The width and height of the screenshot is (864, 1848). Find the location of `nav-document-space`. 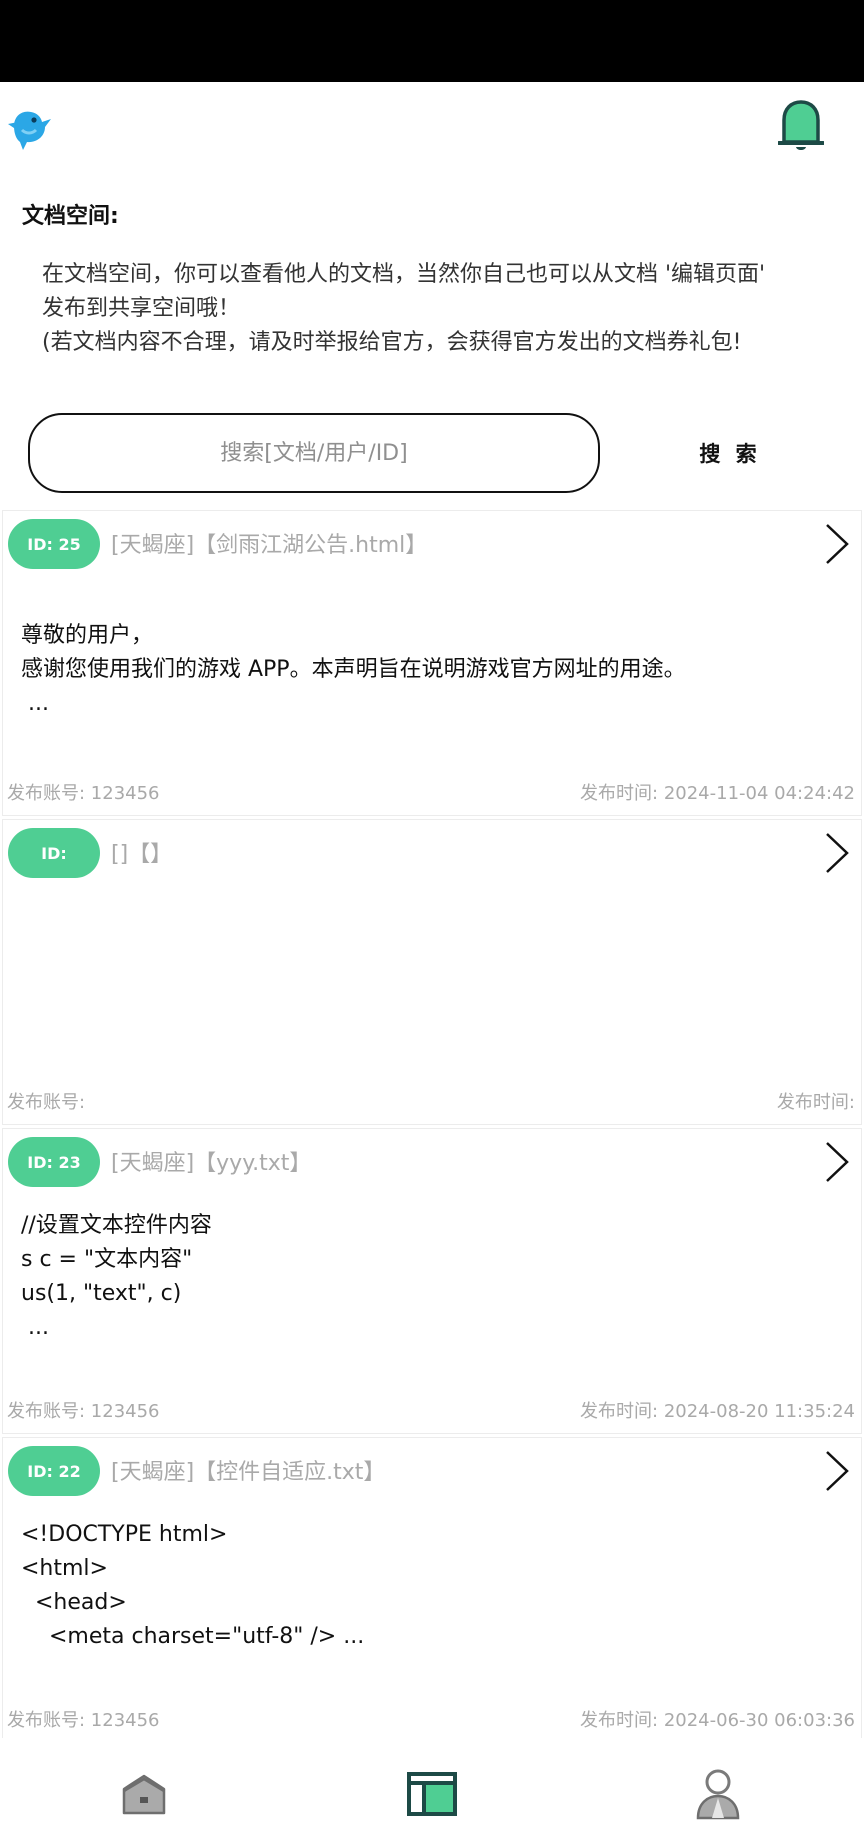

nav-document-space is located at coordinates (432, 1794).